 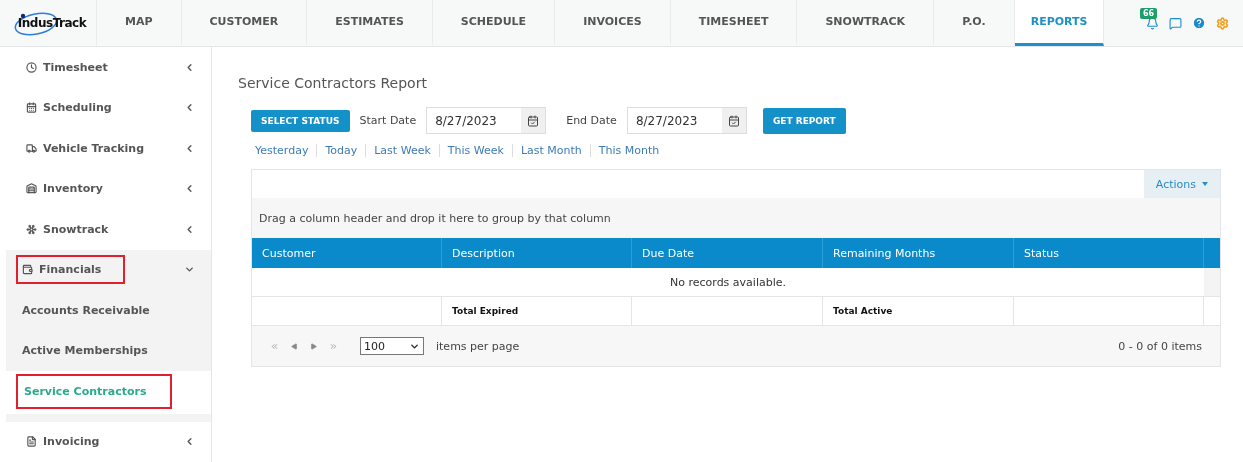 I want to click on sidebar-item: Inventory, so click(x=108, y=189).